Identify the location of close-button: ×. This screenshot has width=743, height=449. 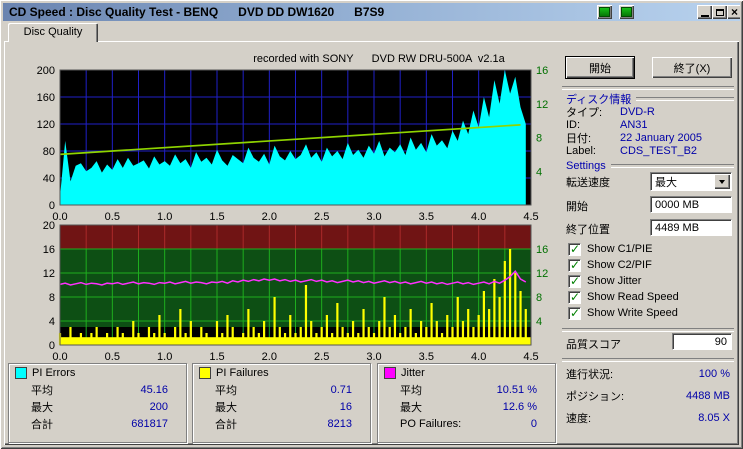
(733, 12).